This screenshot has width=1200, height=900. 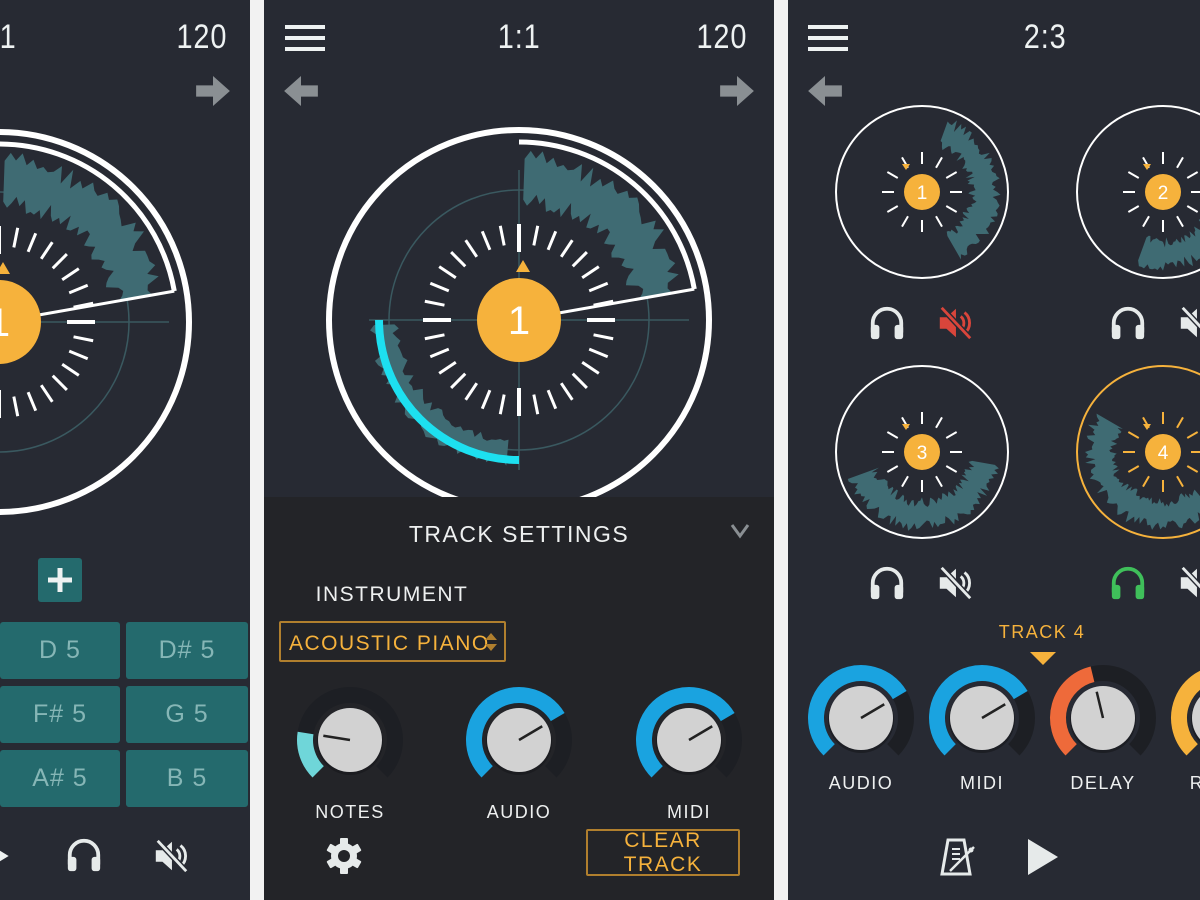 I want to click on note-button: B 5, so click(x=187, y=778).